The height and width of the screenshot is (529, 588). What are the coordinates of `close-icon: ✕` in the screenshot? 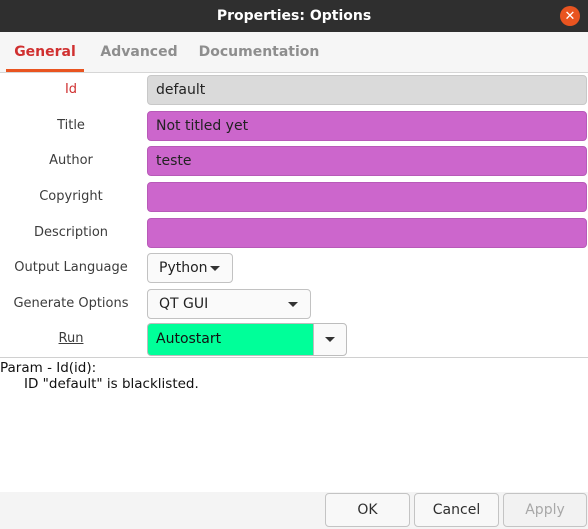 It's located at (570, 16).